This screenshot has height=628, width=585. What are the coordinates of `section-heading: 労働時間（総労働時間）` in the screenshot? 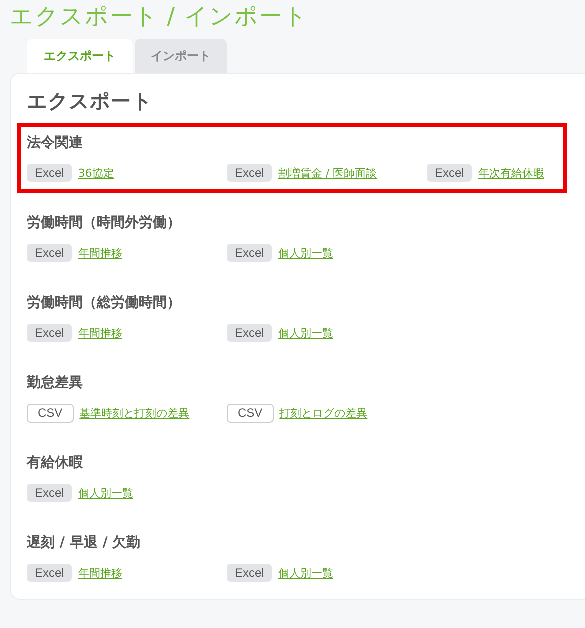 It's located at (104, 303).